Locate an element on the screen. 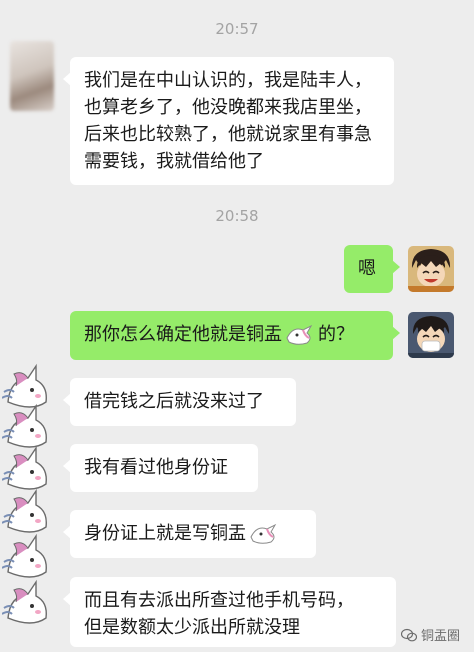  watermark: 铜盂圈 is located at coordinates (430, 634).